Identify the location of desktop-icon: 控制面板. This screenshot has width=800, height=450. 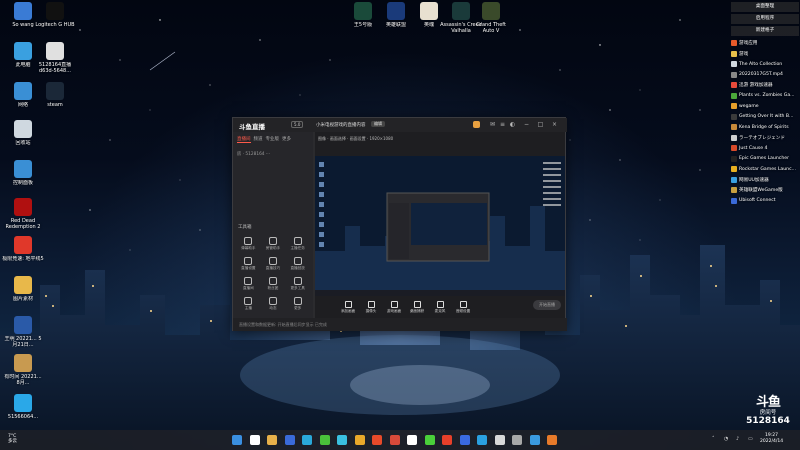
(23, 173).